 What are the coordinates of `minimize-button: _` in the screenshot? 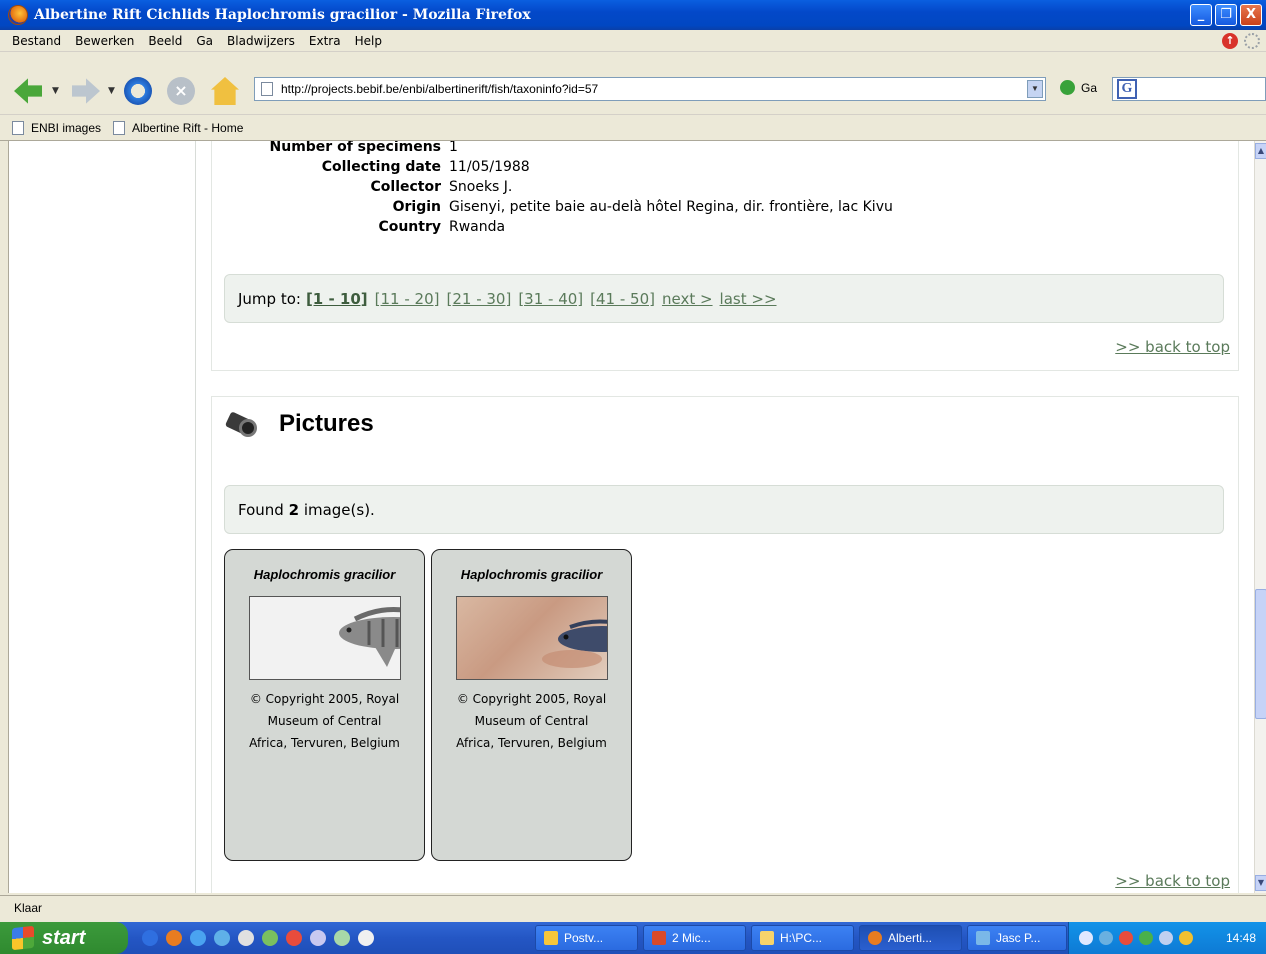 It's located at (1201, 15).